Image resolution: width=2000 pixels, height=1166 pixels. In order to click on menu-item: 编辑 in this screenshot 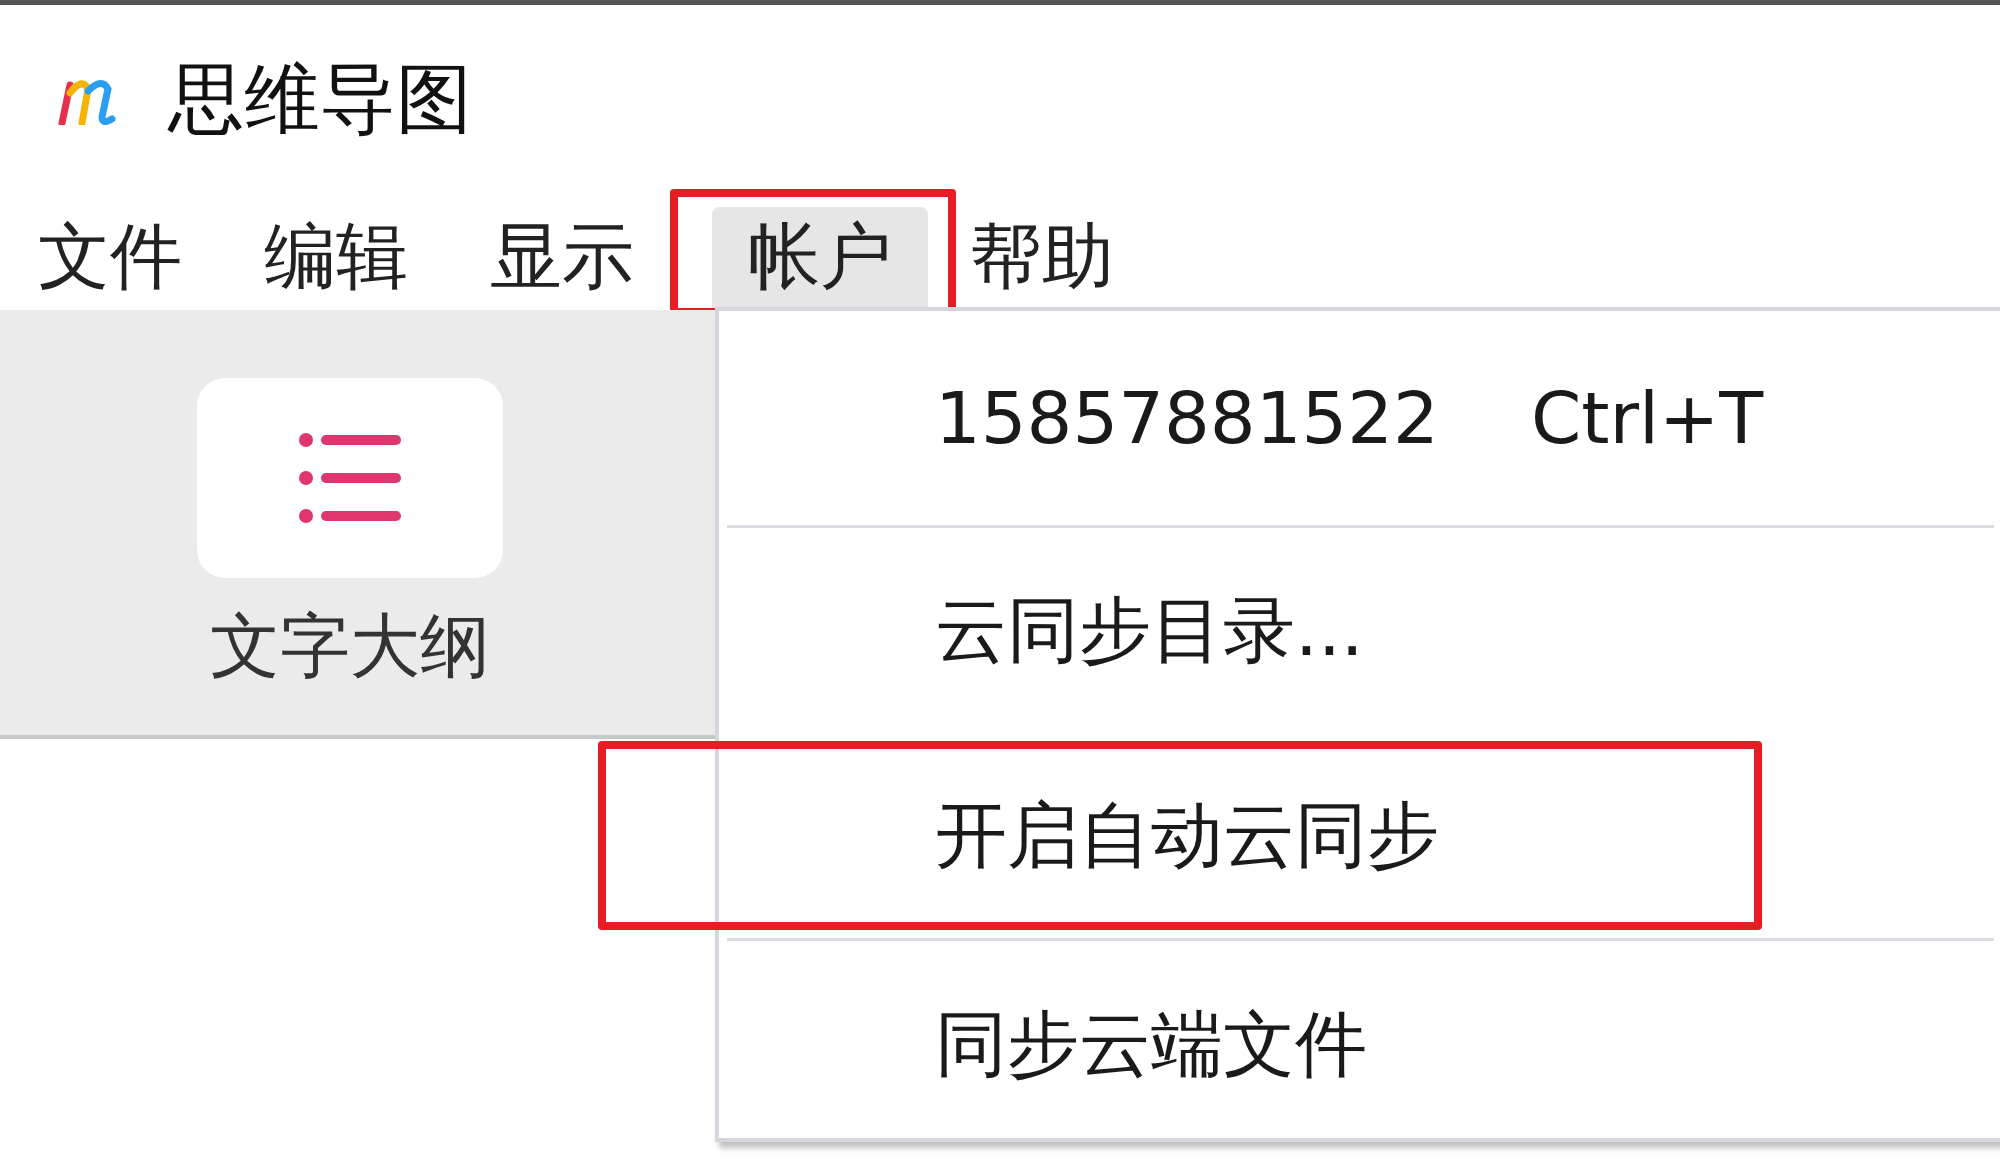, I will do `click(356, 258)`.